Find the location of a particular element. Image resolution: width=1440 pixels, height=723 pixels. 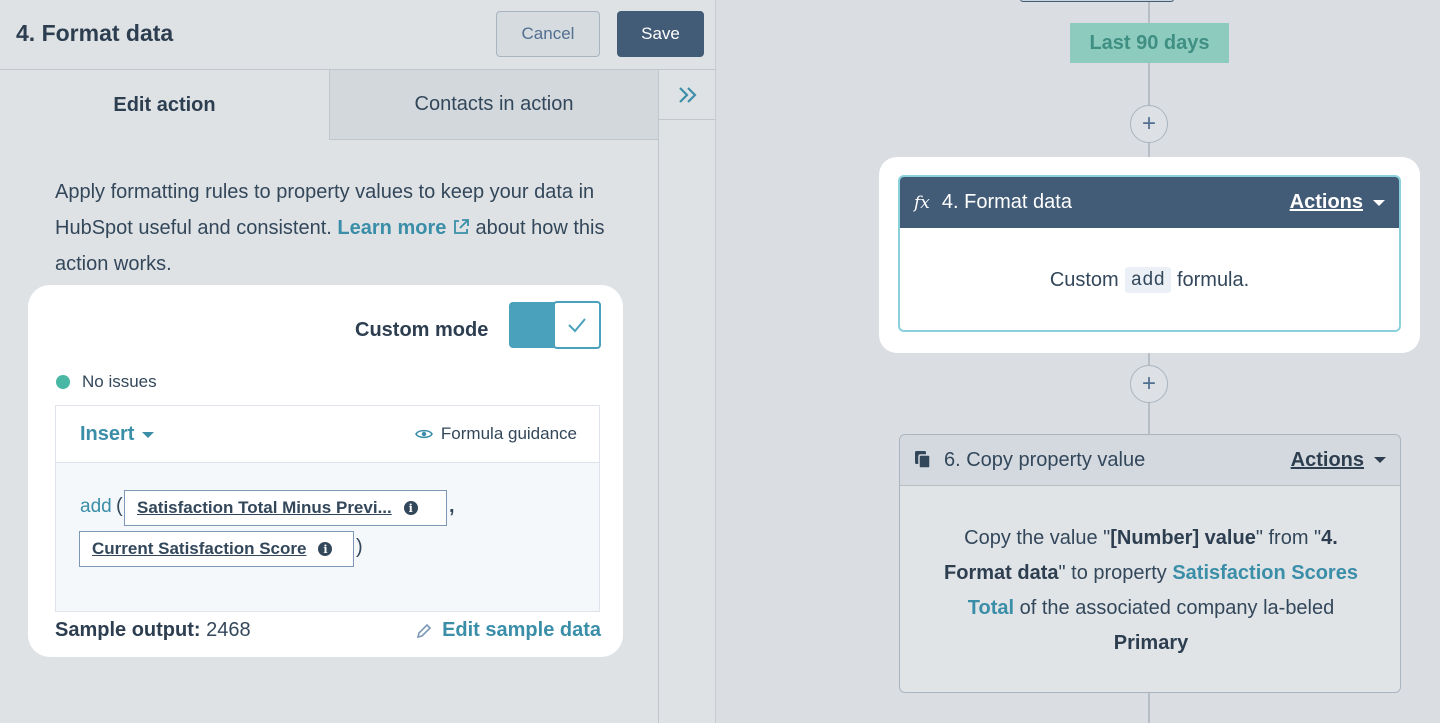

card-header: 6. Copy property value Actions is located at coordinates (1150, 460).